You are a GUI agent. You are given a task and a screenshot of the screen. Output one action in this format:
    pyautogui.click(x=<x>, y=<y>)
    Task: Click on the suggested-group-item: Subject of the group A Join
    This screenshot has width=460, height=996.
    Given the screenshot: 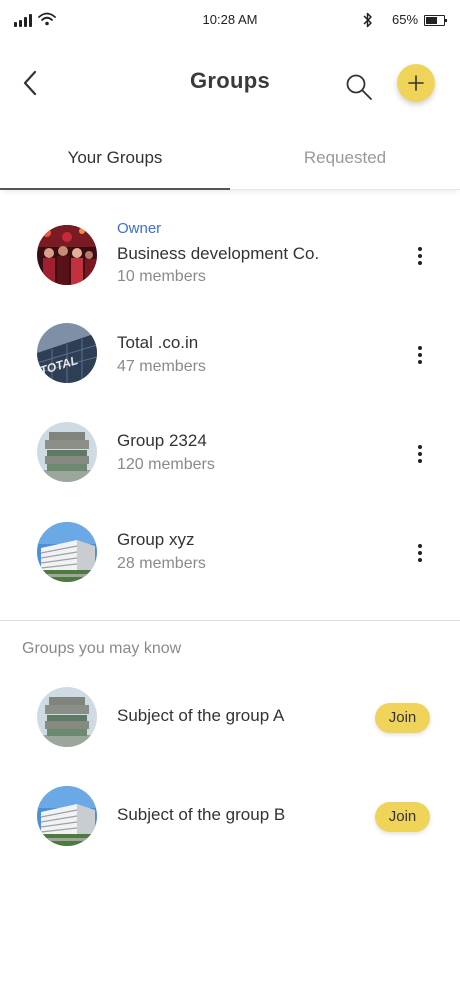 What is the action you would take?
    pyautogui.click(x=230, y=717)
    